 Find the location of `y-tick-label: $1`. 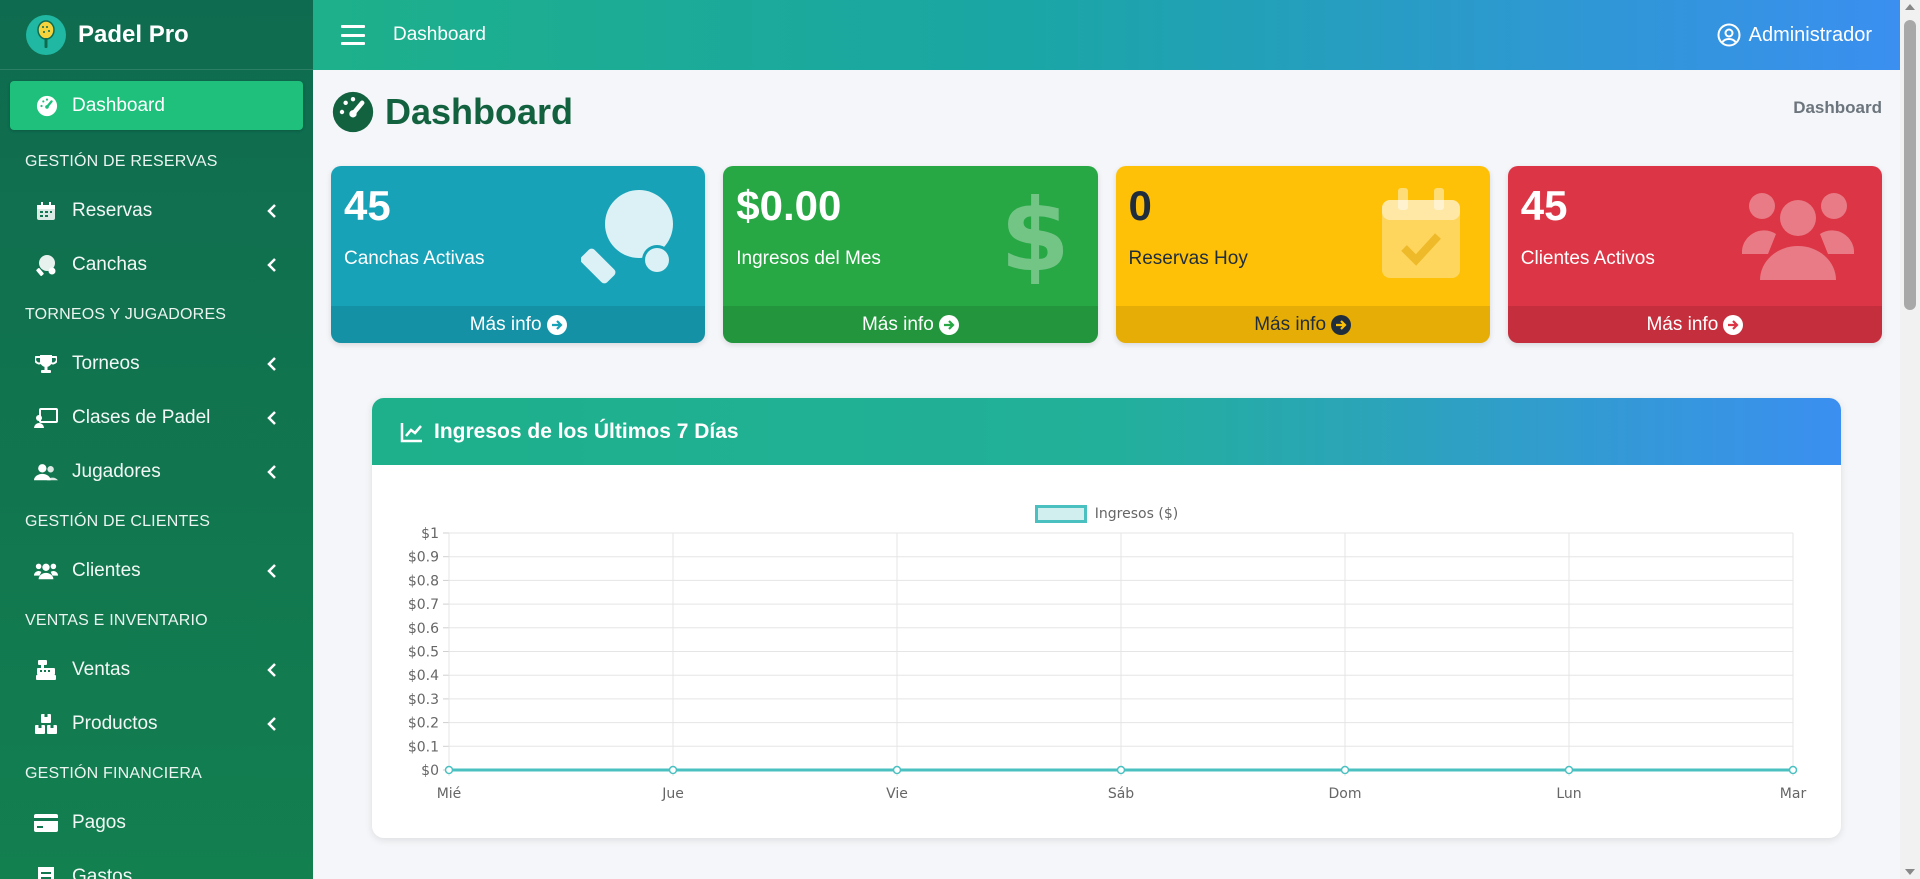

y-tick-label: $1 is located at coordinates (430, 534).